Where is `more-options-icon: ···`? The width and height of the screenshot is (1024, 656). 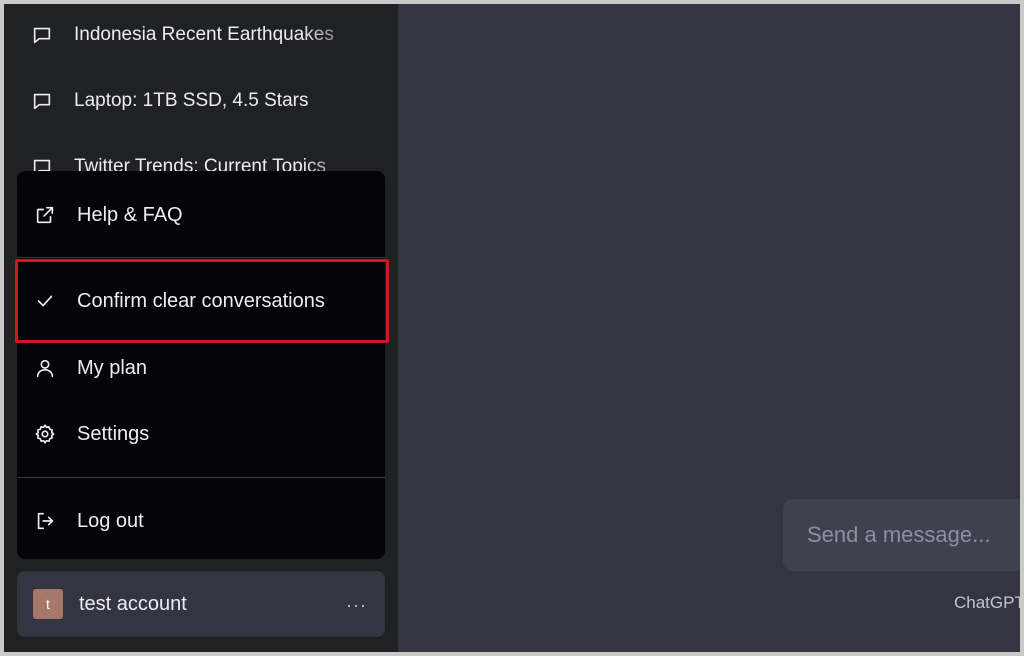
more-options-icon: ··· is located at coordinates (356, 605).